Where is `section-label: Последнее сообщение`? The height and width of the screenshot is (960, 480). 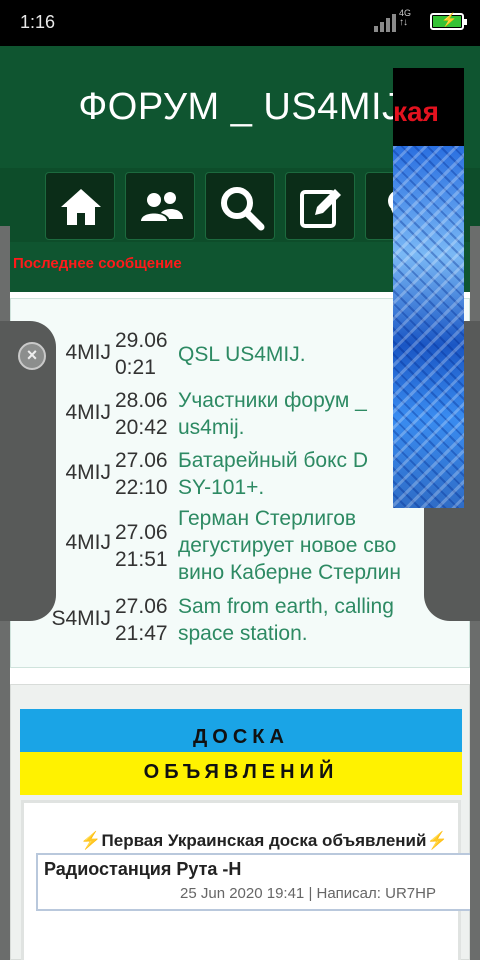
section-label: Последнее сообщение is located at coordinates (97, 263).